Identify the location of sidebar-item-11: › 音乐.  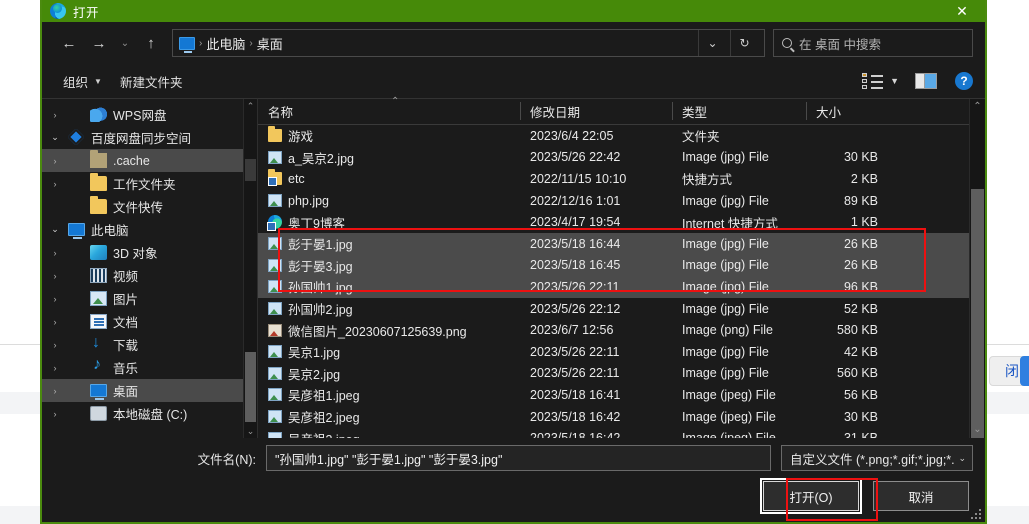
(149, 367).